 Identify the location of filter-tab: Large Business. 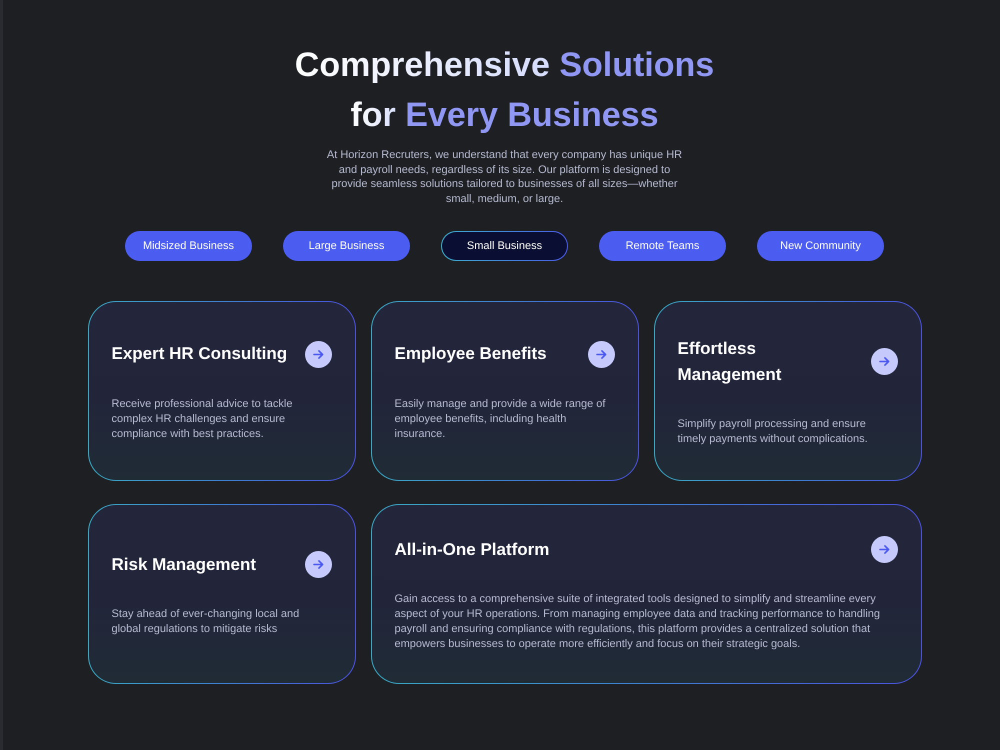
(346, 246).